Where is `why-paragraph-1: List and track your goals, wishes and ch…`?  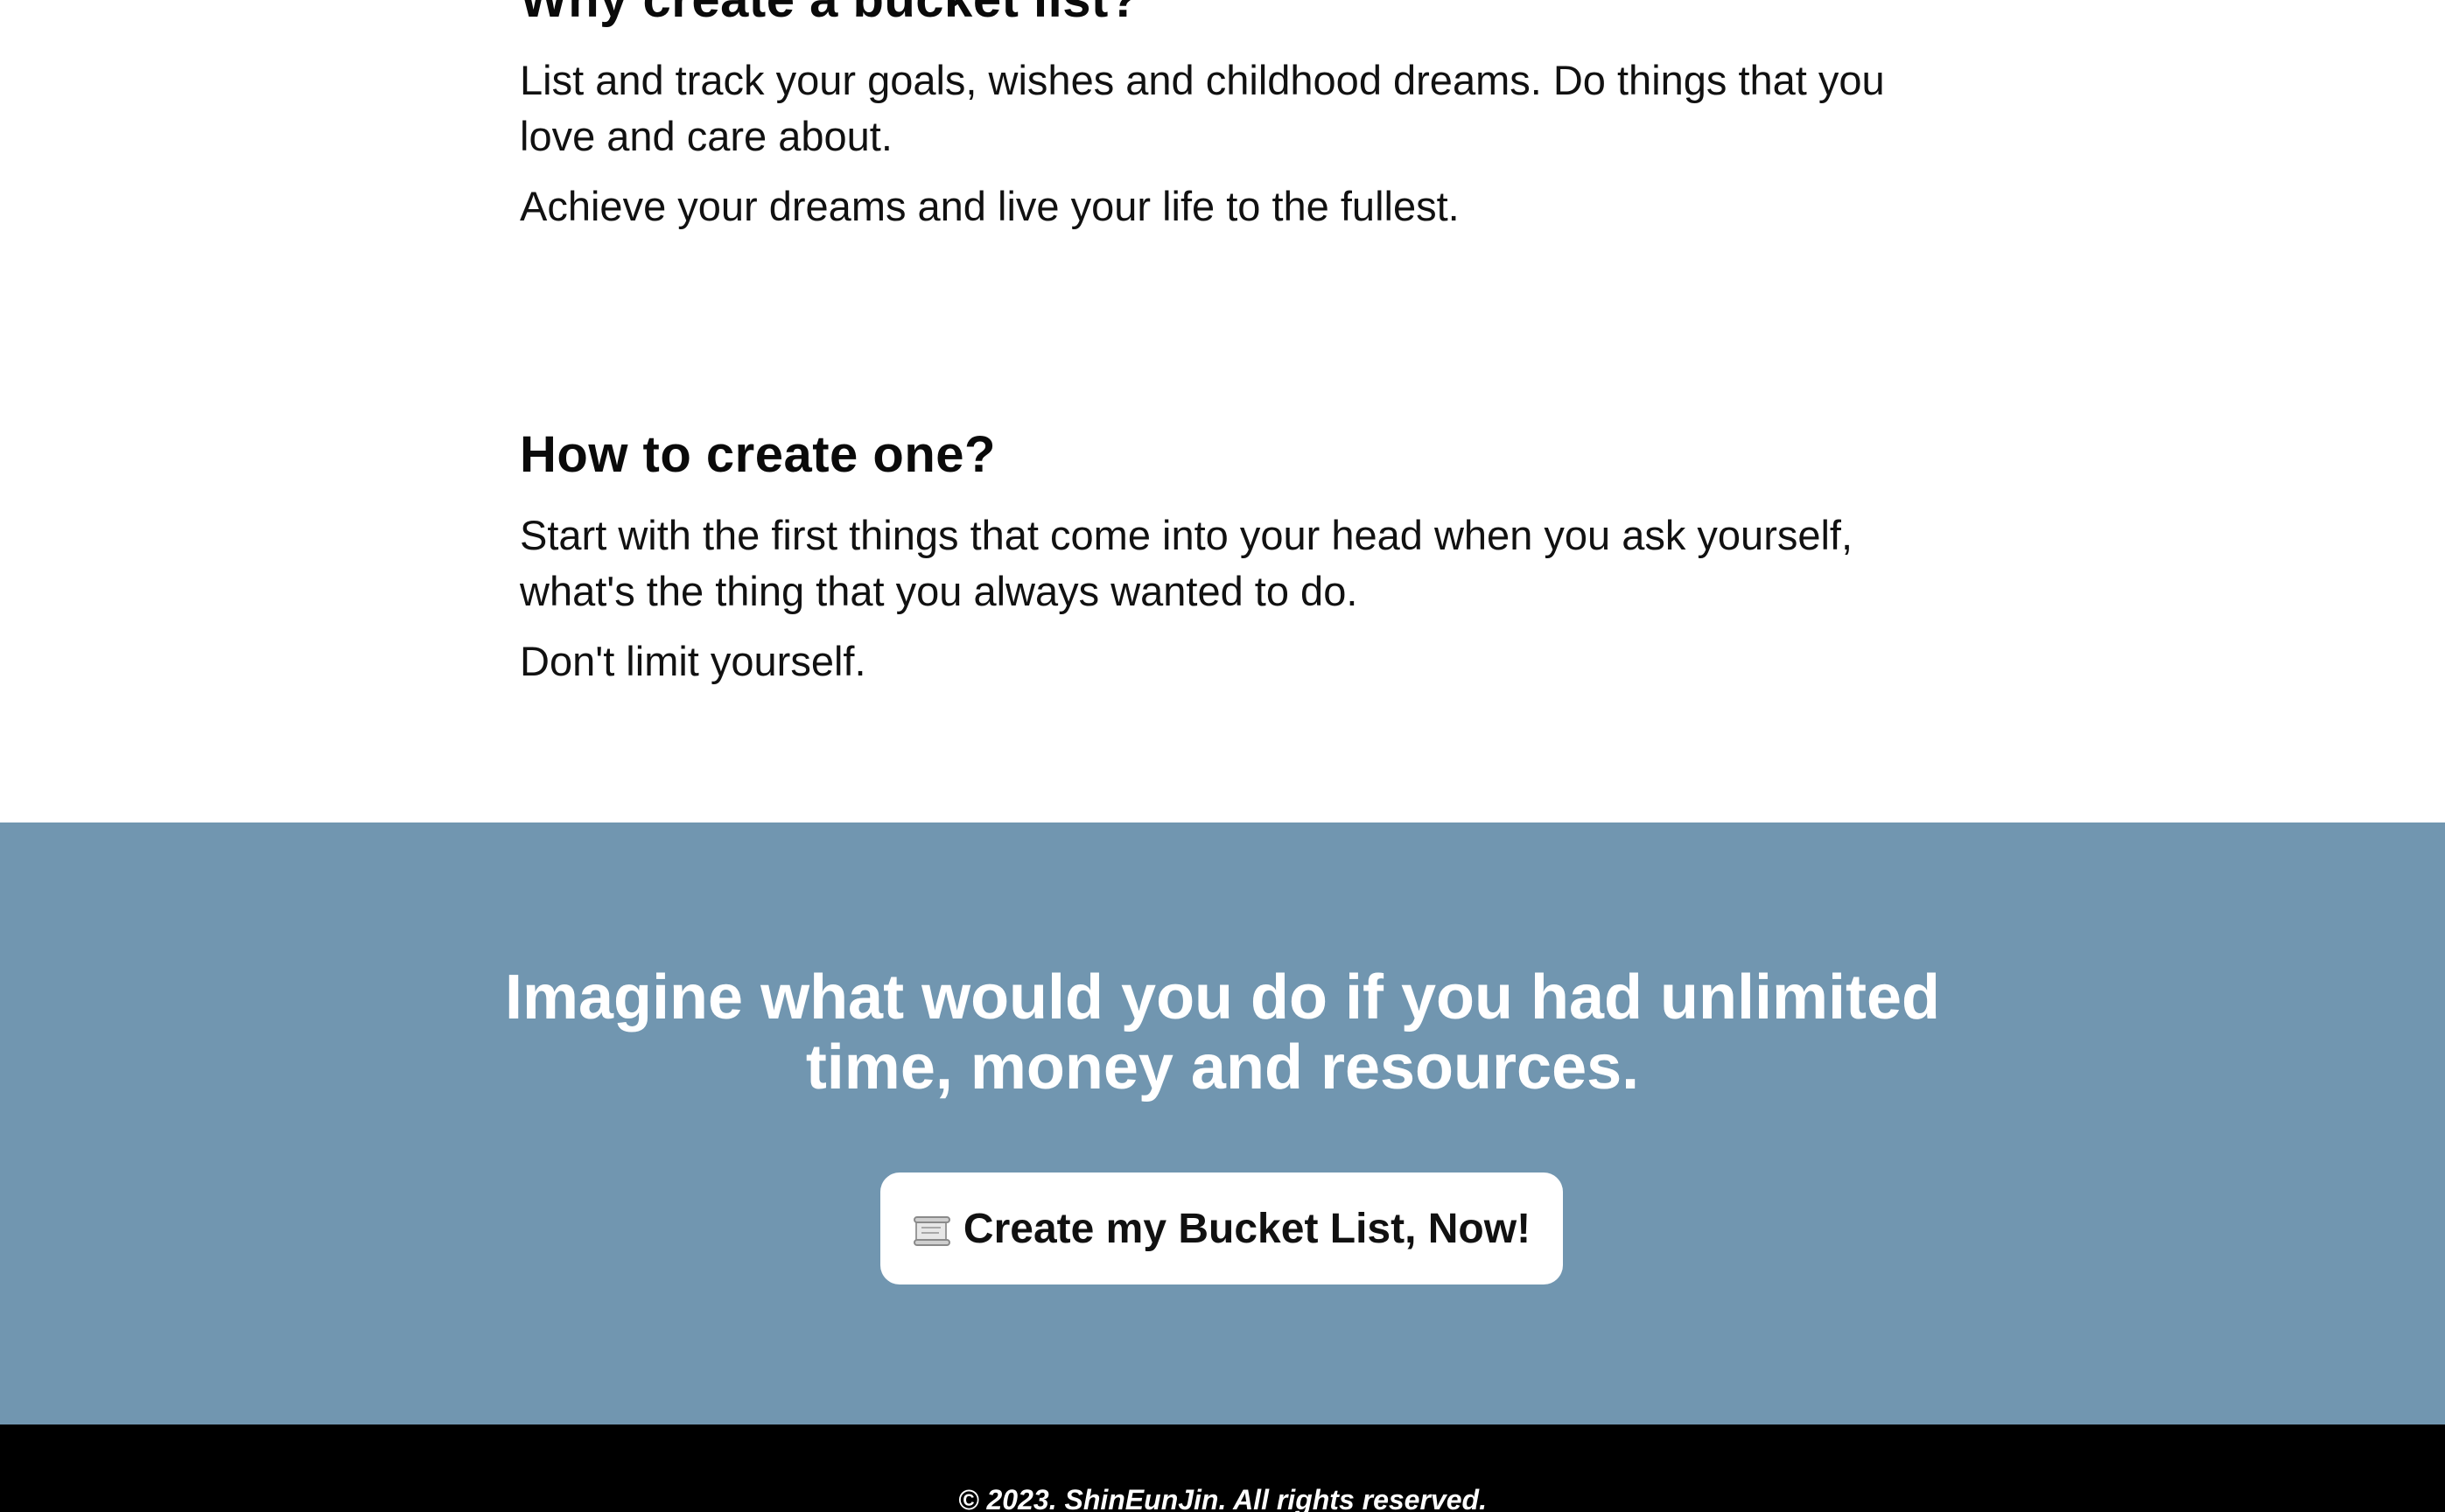 why-paragraph-1: List and track your goals, wishes and ch… is located at coordinates (1202, 108).